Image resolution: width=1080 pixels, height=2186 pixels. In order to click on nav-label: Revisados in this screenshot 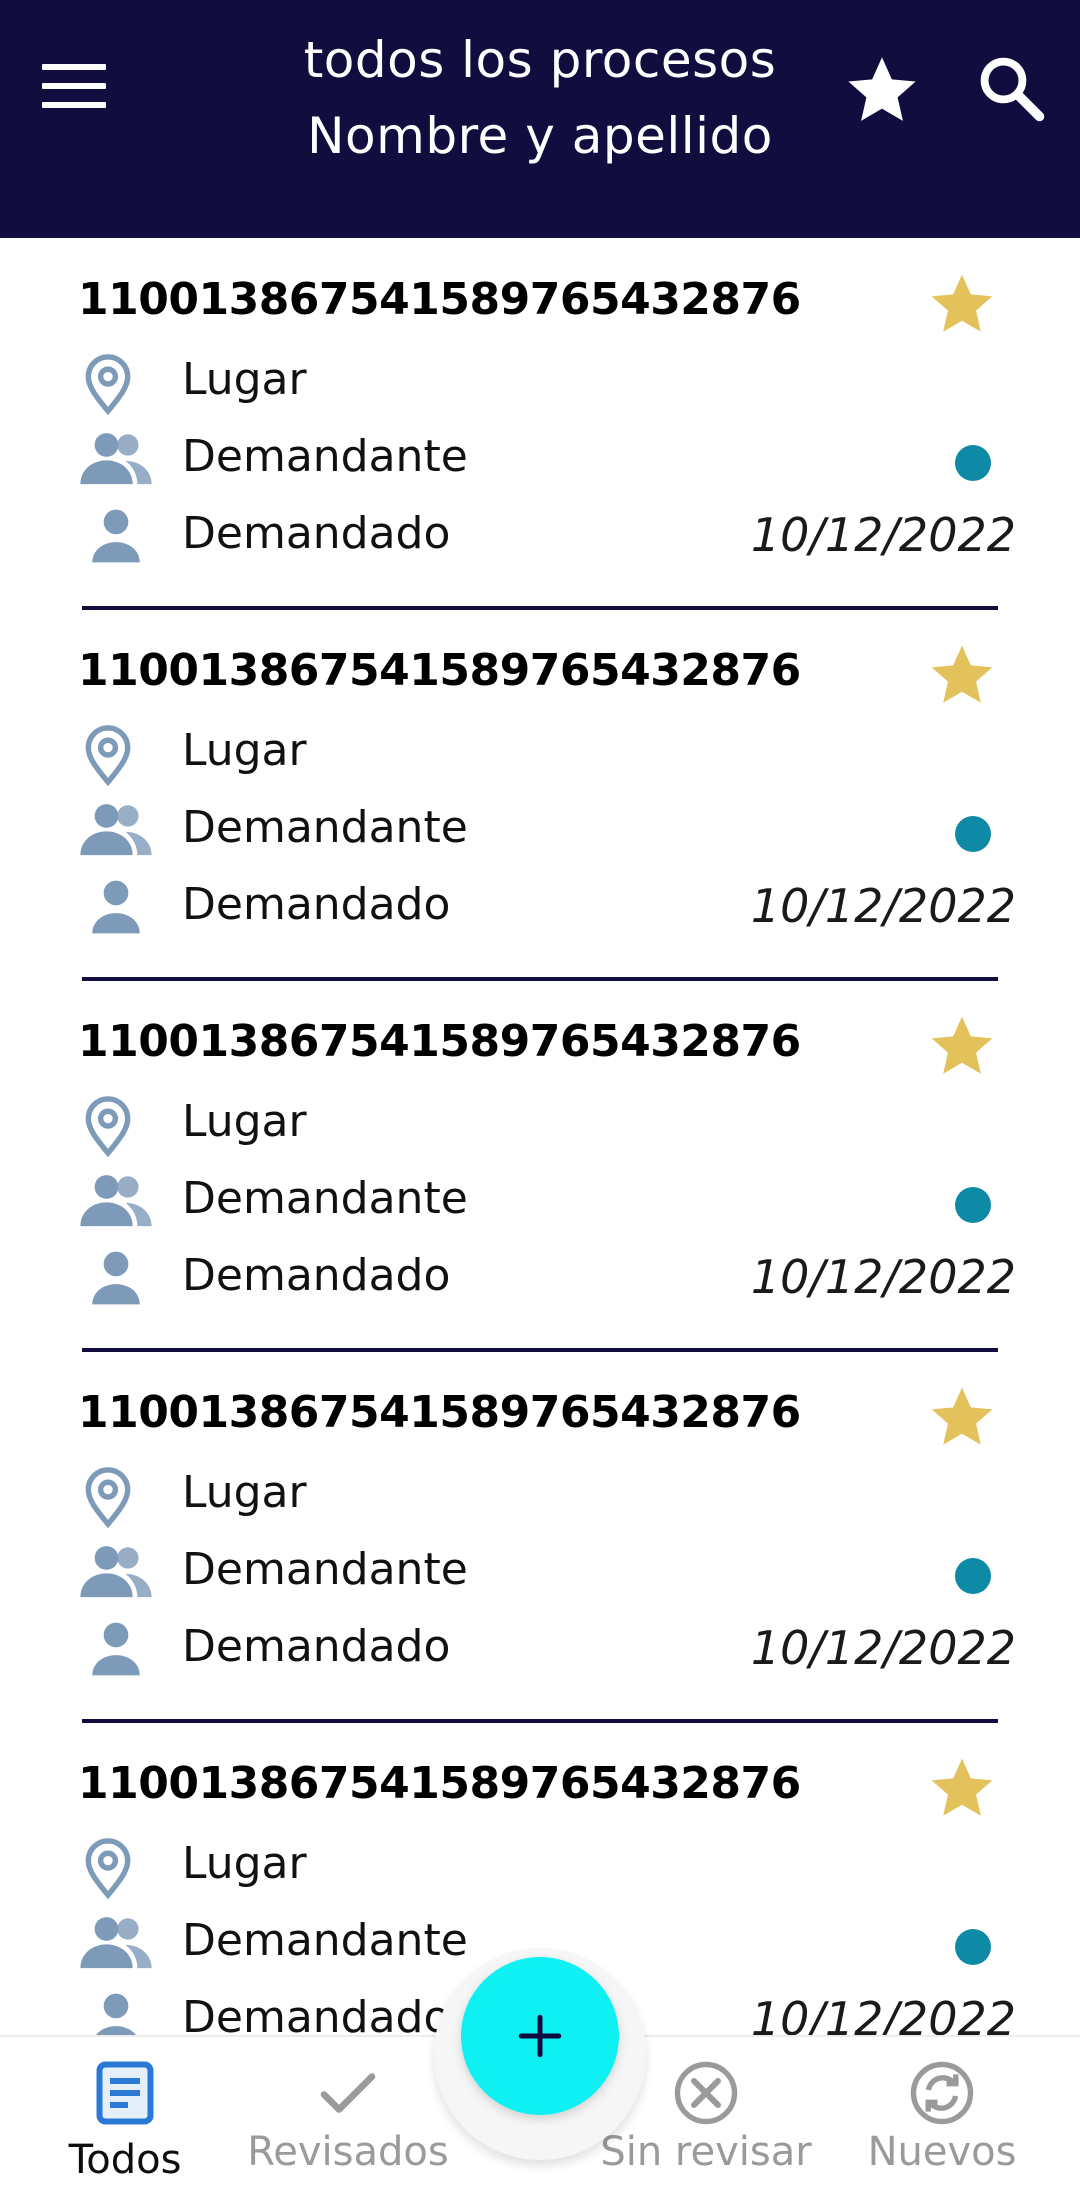, I will do `click(348, 2152)`.